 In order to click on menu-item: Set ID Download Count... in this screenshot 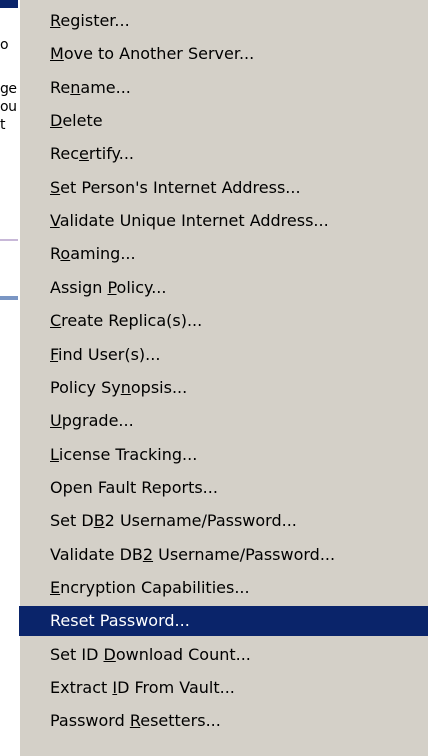, I will do `click(223, 655)`.